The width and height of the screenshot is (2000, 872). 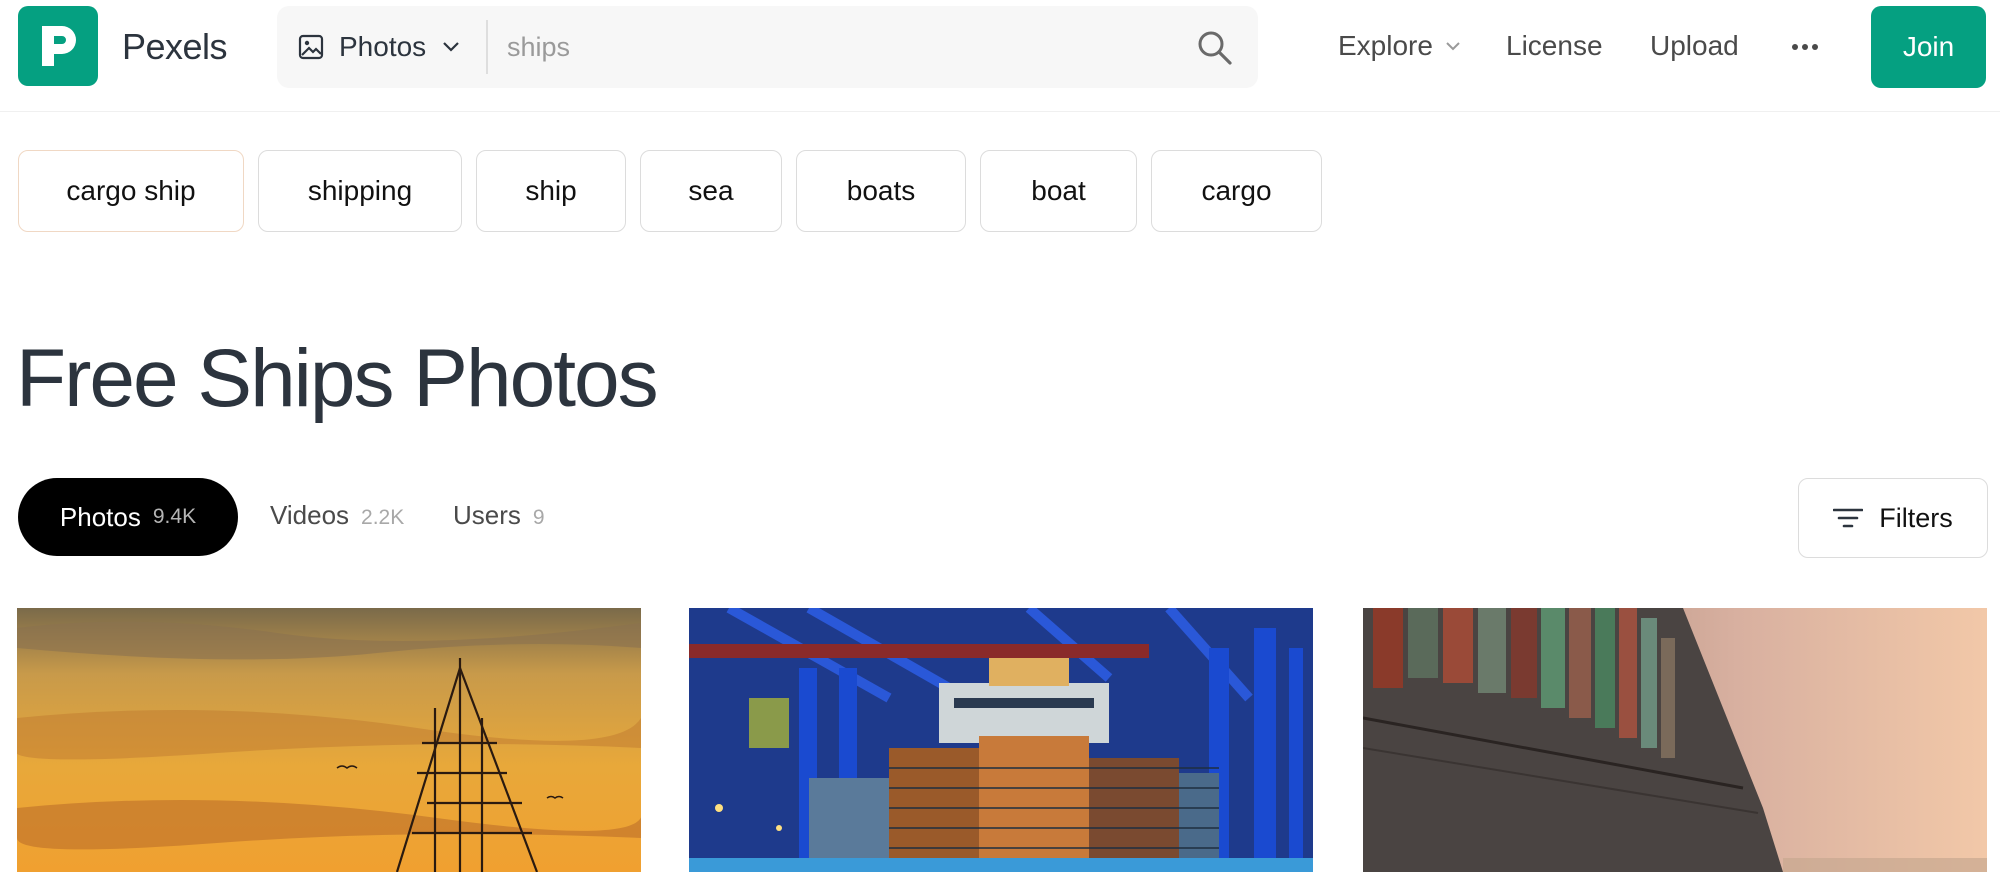 I want to click on nav-upload: Upload, so click(x=1694, y=46).